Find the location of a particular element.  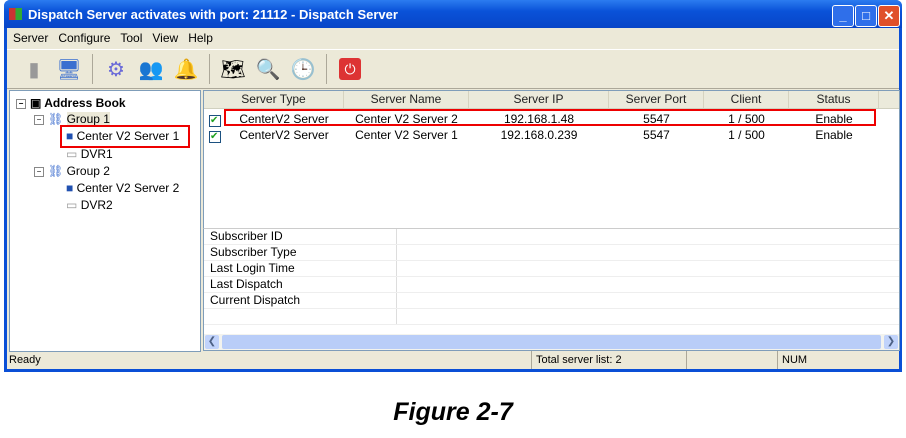

col-status: Status is located at coordinates (834, 99).